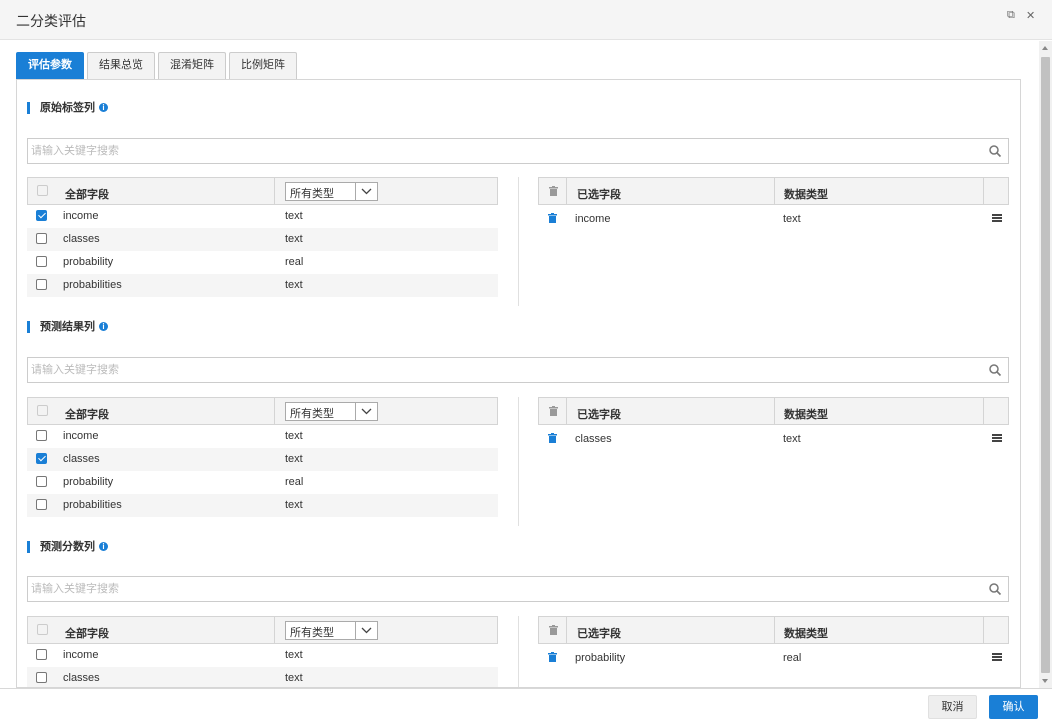 The width and height of the screenshot is (1052, 724). What do you see at coordinates (263, 65) in the screenshot?
I see `tab-ratio-matrix: 比例矩阵` at bounding box center [263, 65].